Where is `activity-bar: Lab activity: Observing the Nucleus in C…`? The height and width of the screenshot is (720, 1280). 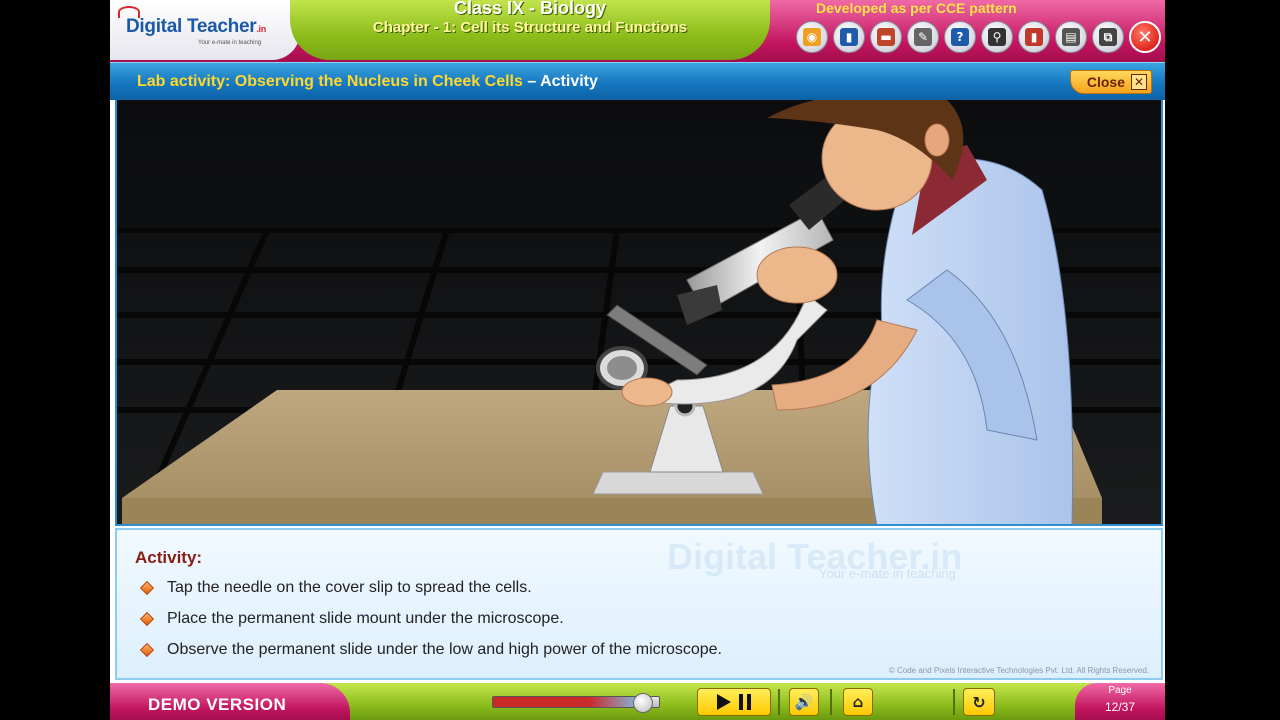 activity-bar: Lab activity: Observing the Nucleus in C… is located at coordinates (637, 81).